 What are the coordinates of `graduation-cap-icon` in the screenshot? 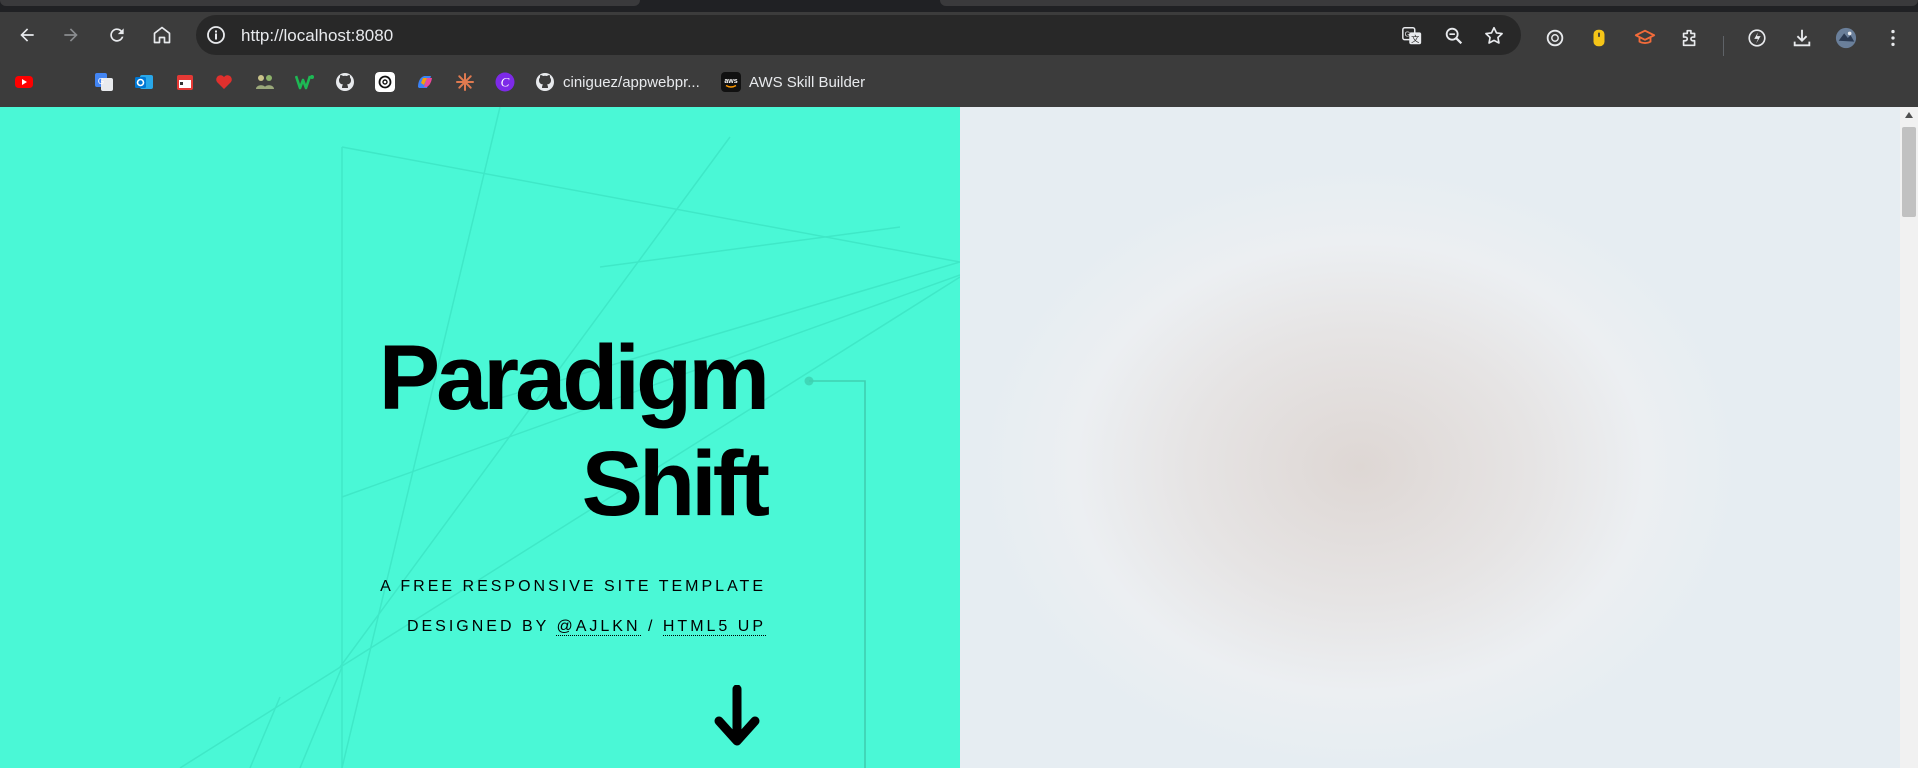 It's located at (1645, 36).